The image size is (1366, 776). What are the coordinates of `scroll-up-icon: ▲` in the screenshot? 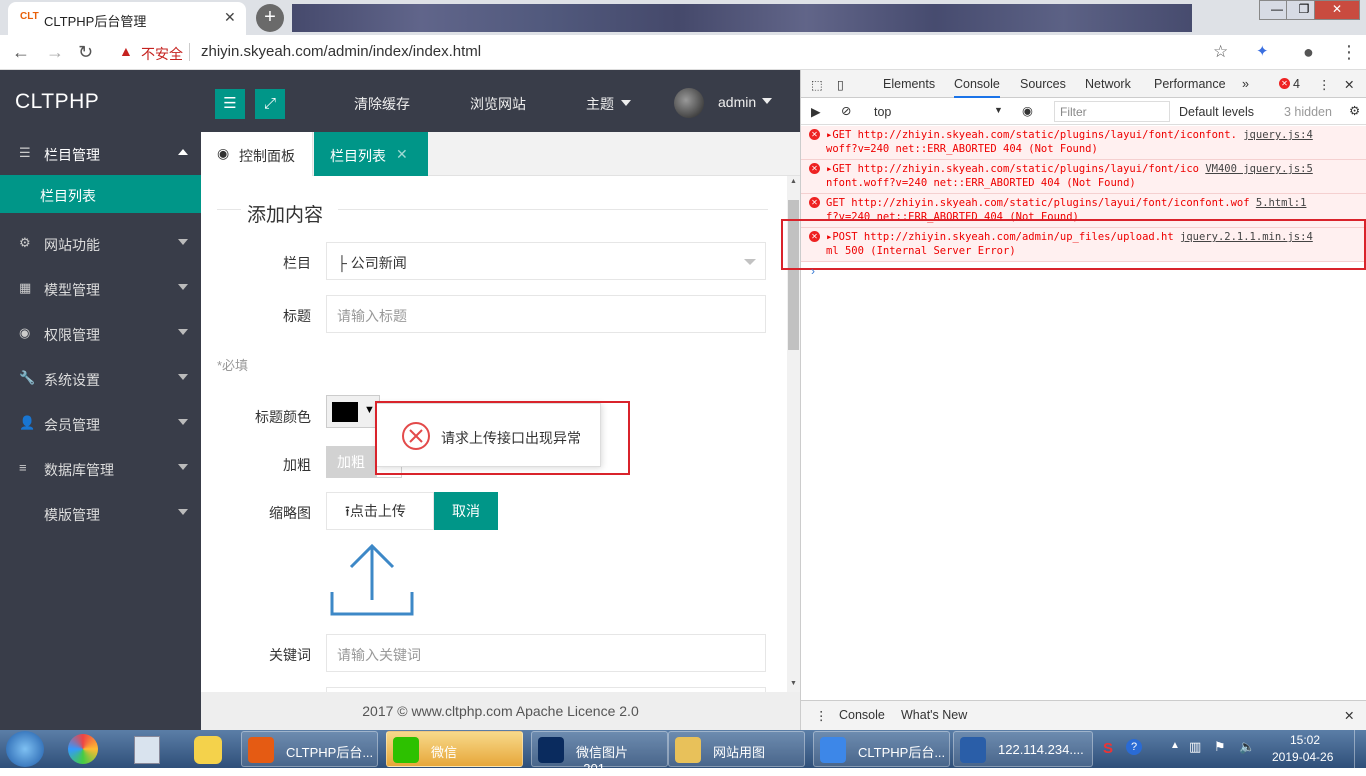 It's located at (793, 181).